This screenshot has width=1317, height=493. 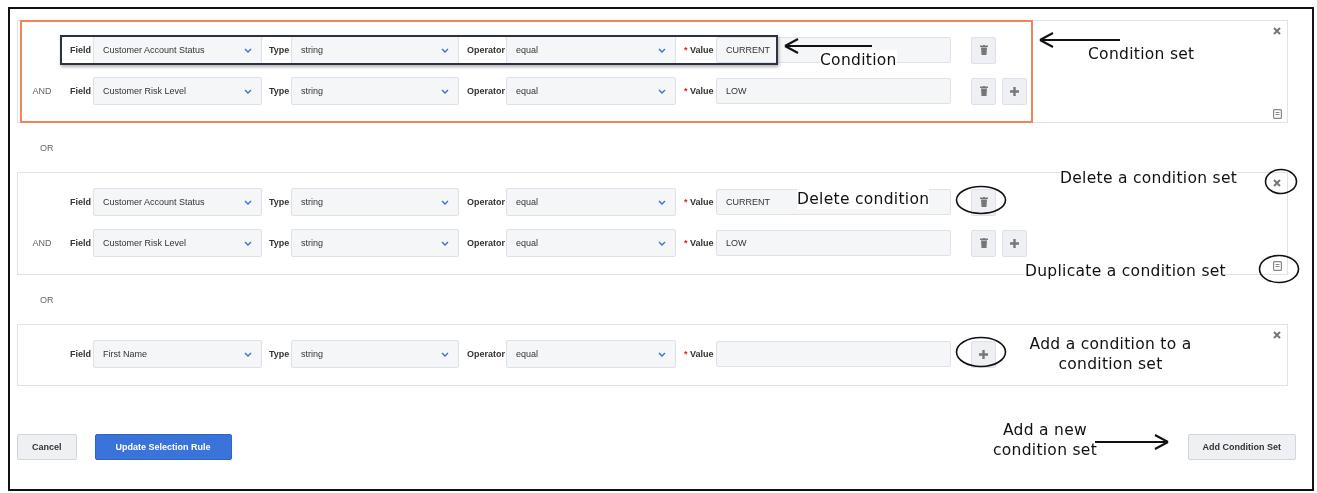 I want to click on add-condition-button, so click(x=983, y=354).